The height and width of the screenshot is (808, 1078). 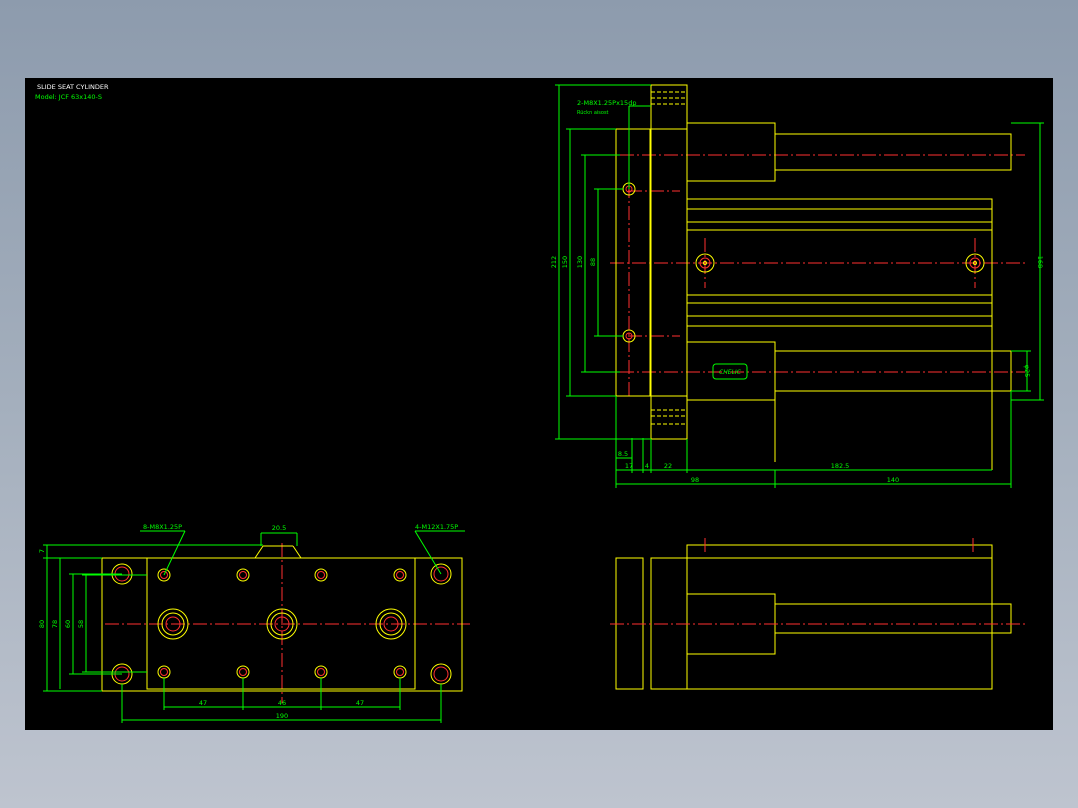 I want to click on dim-88: 88, so click(x=593, y=262).